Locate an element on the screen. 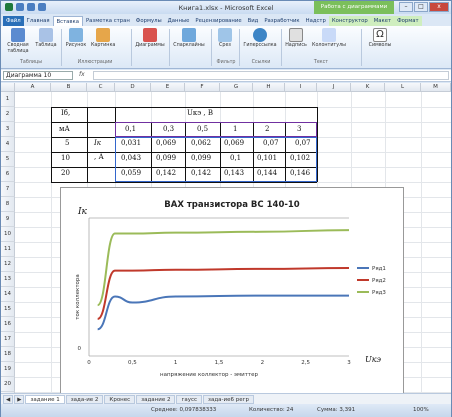 This screenshot has height=417, width=452. tab-view: Вид is located at coordinates (253, 21).